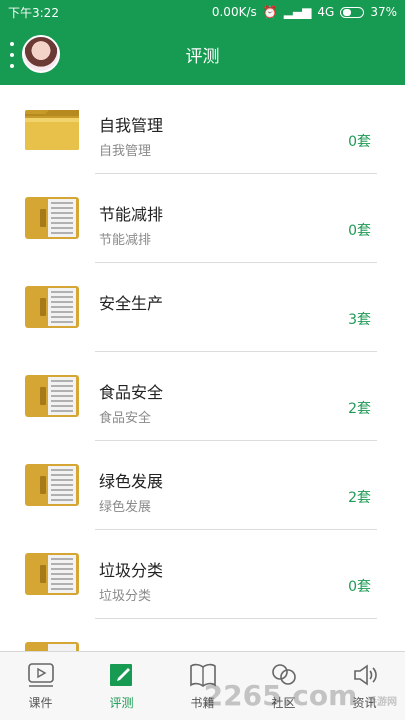  I want to click on list-item: 安全生产 3套, so click(202, 307).